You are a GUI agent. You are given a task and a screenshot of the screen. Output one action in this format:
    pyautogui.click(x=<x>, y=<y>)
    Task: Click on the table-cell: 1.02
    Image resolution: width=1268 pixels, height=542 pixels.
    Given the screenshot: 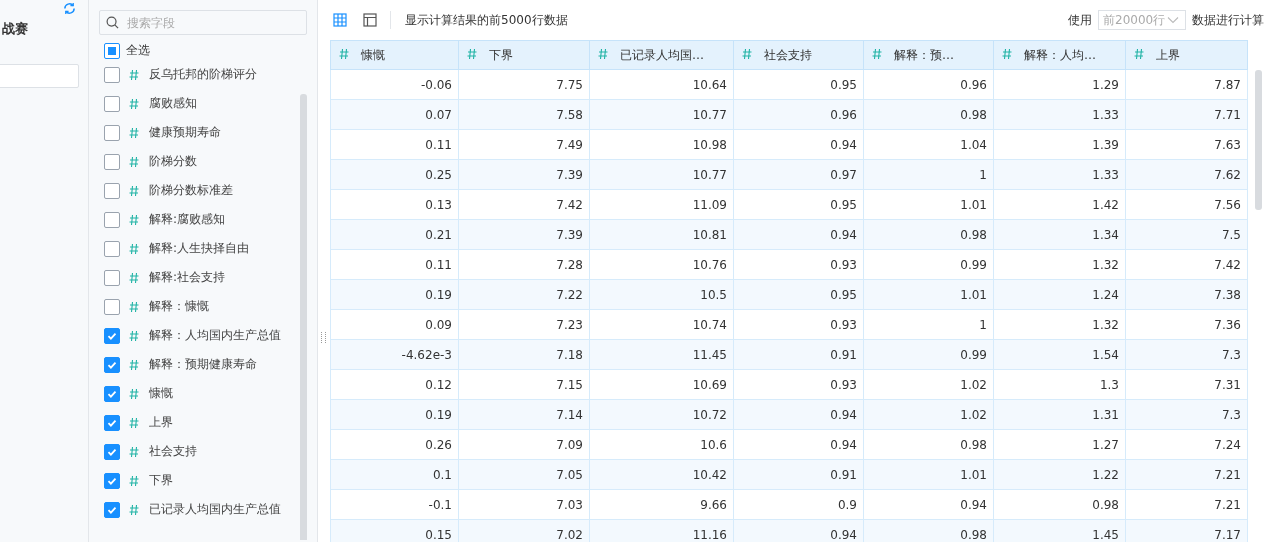 What is the action you would take?
    pyautogui.click(x=928, y=414)
    